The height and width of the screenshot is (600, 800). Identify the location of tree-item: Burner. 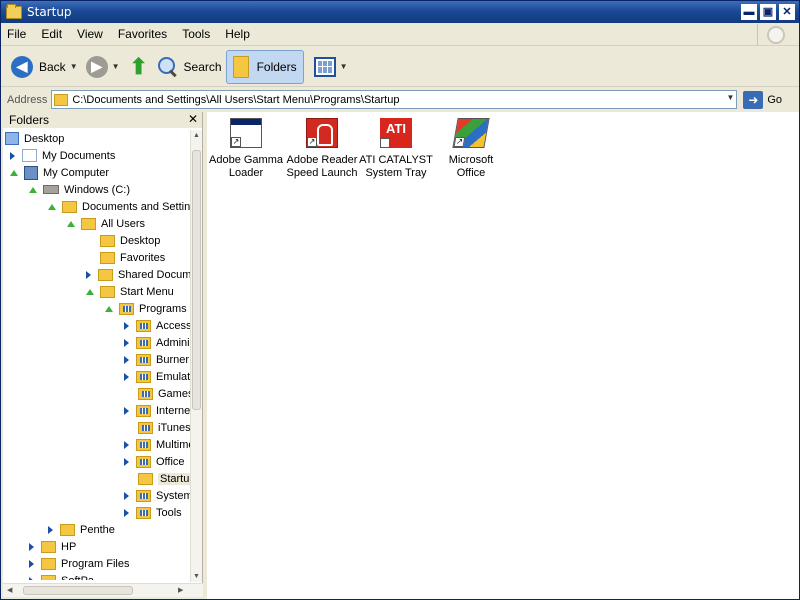
(156, 359).